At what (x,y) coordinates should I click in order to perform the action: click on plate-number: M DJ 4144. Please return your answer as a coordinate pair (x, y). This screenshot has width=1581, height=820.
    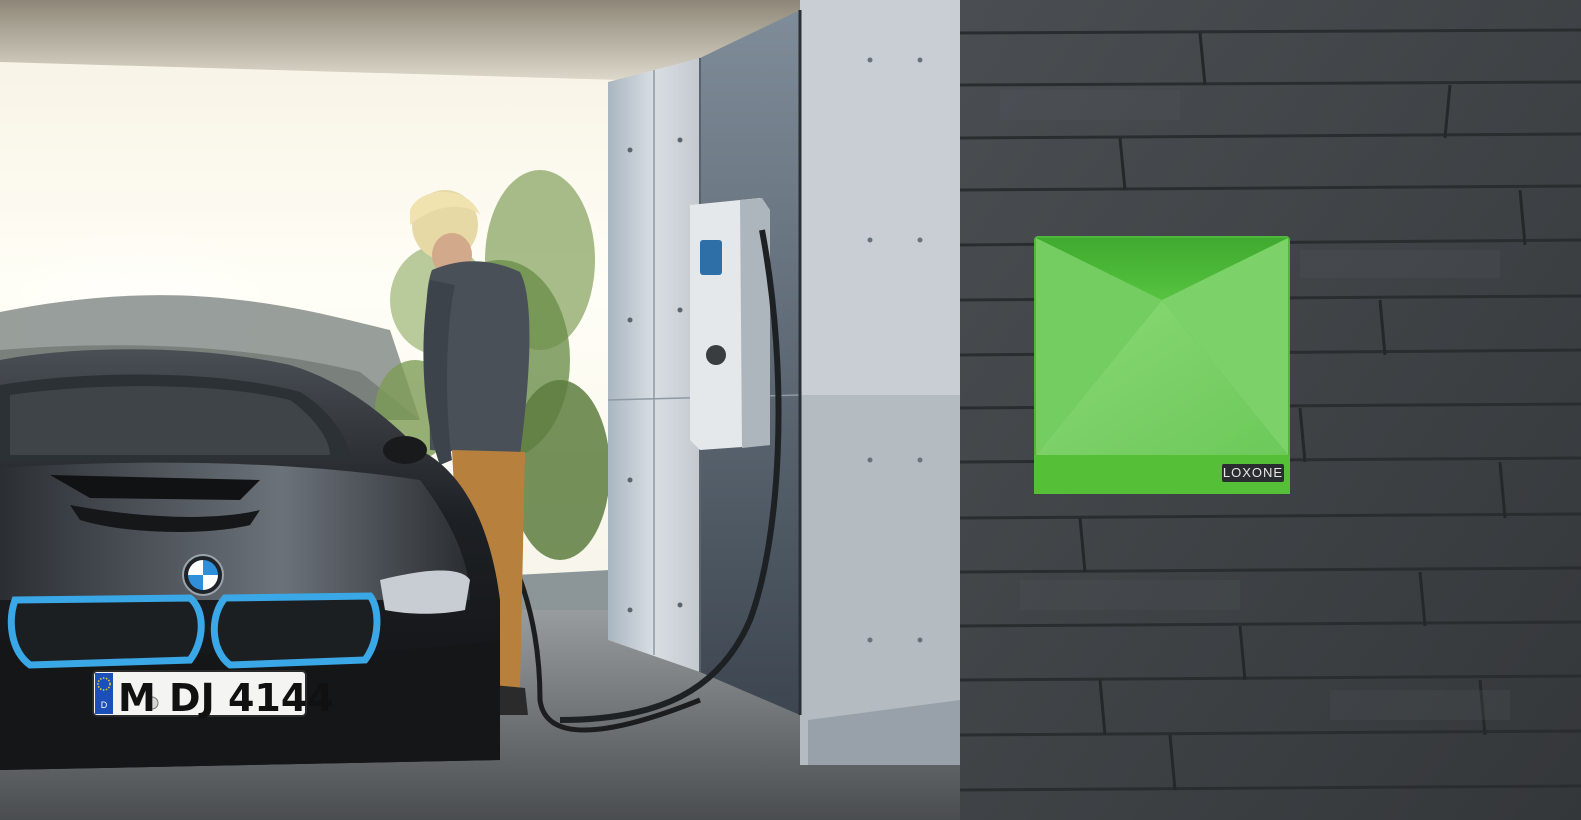
    Looking at the image, I should click on (226, 698).